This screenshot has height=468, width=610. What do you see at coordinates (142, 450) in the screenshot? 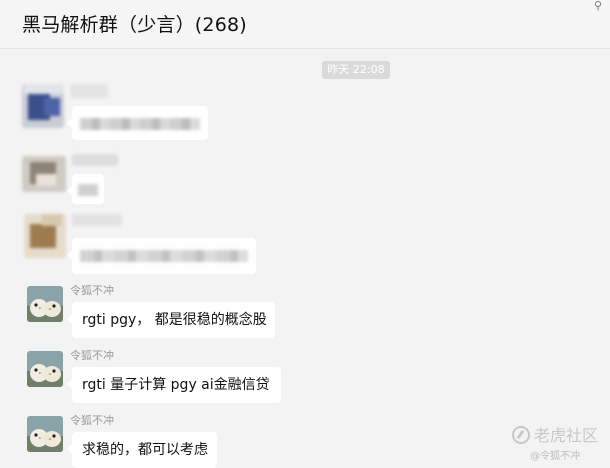
I see `message-bubble: 求稳的，都可以考虑` at bounding box center [142, 450].